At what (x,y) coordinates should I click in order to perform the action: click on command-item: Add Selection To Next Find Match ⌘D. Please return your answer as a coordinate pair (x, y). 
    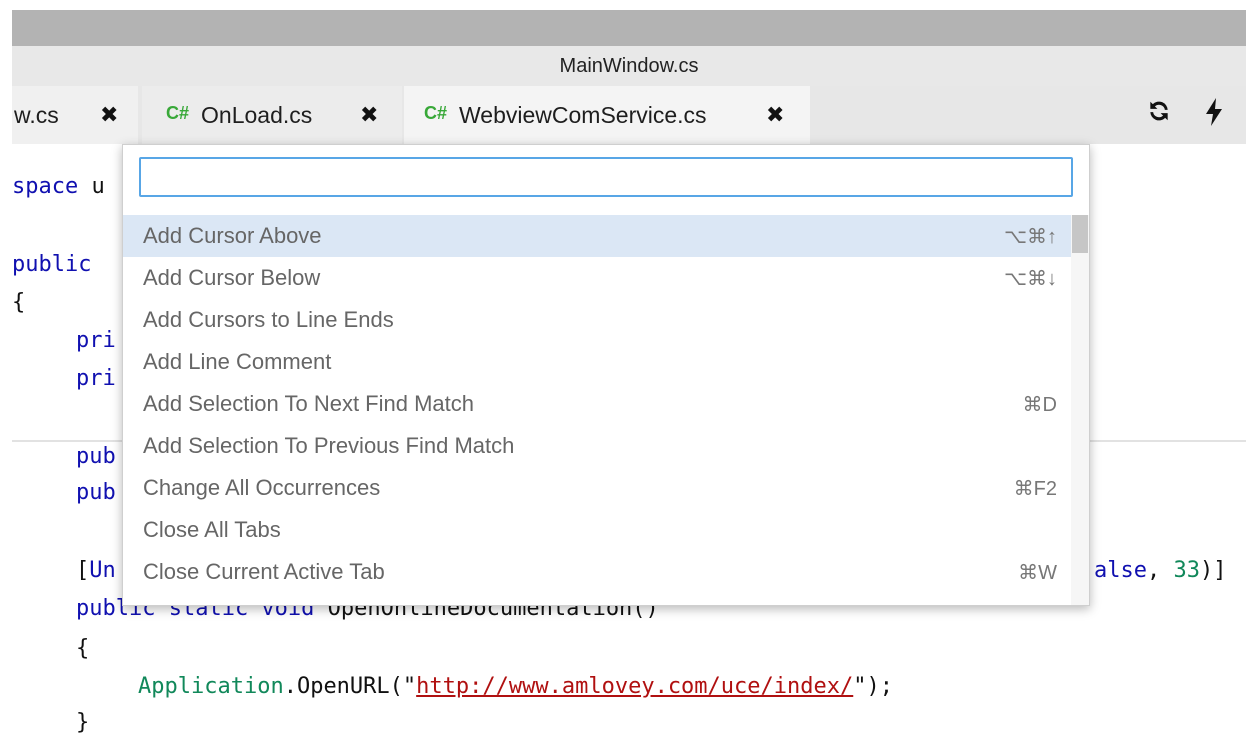
    Looking at the image, I should click on (597, 404).